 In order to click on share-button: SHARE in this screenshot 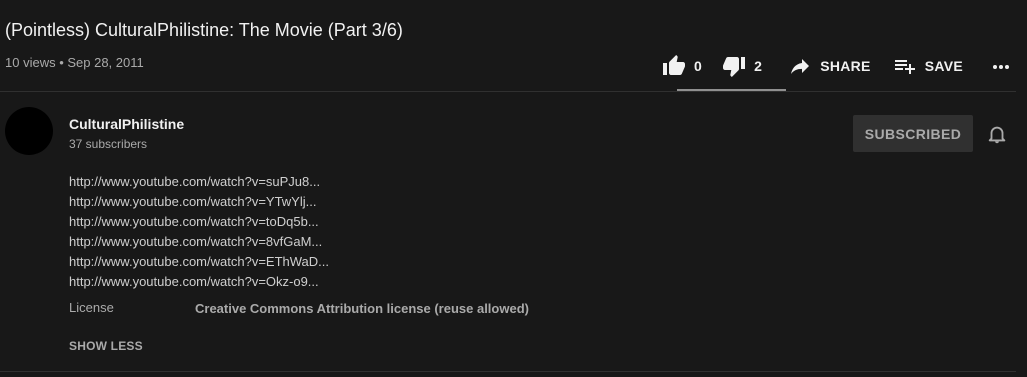, I will do `click(829, 66)`.